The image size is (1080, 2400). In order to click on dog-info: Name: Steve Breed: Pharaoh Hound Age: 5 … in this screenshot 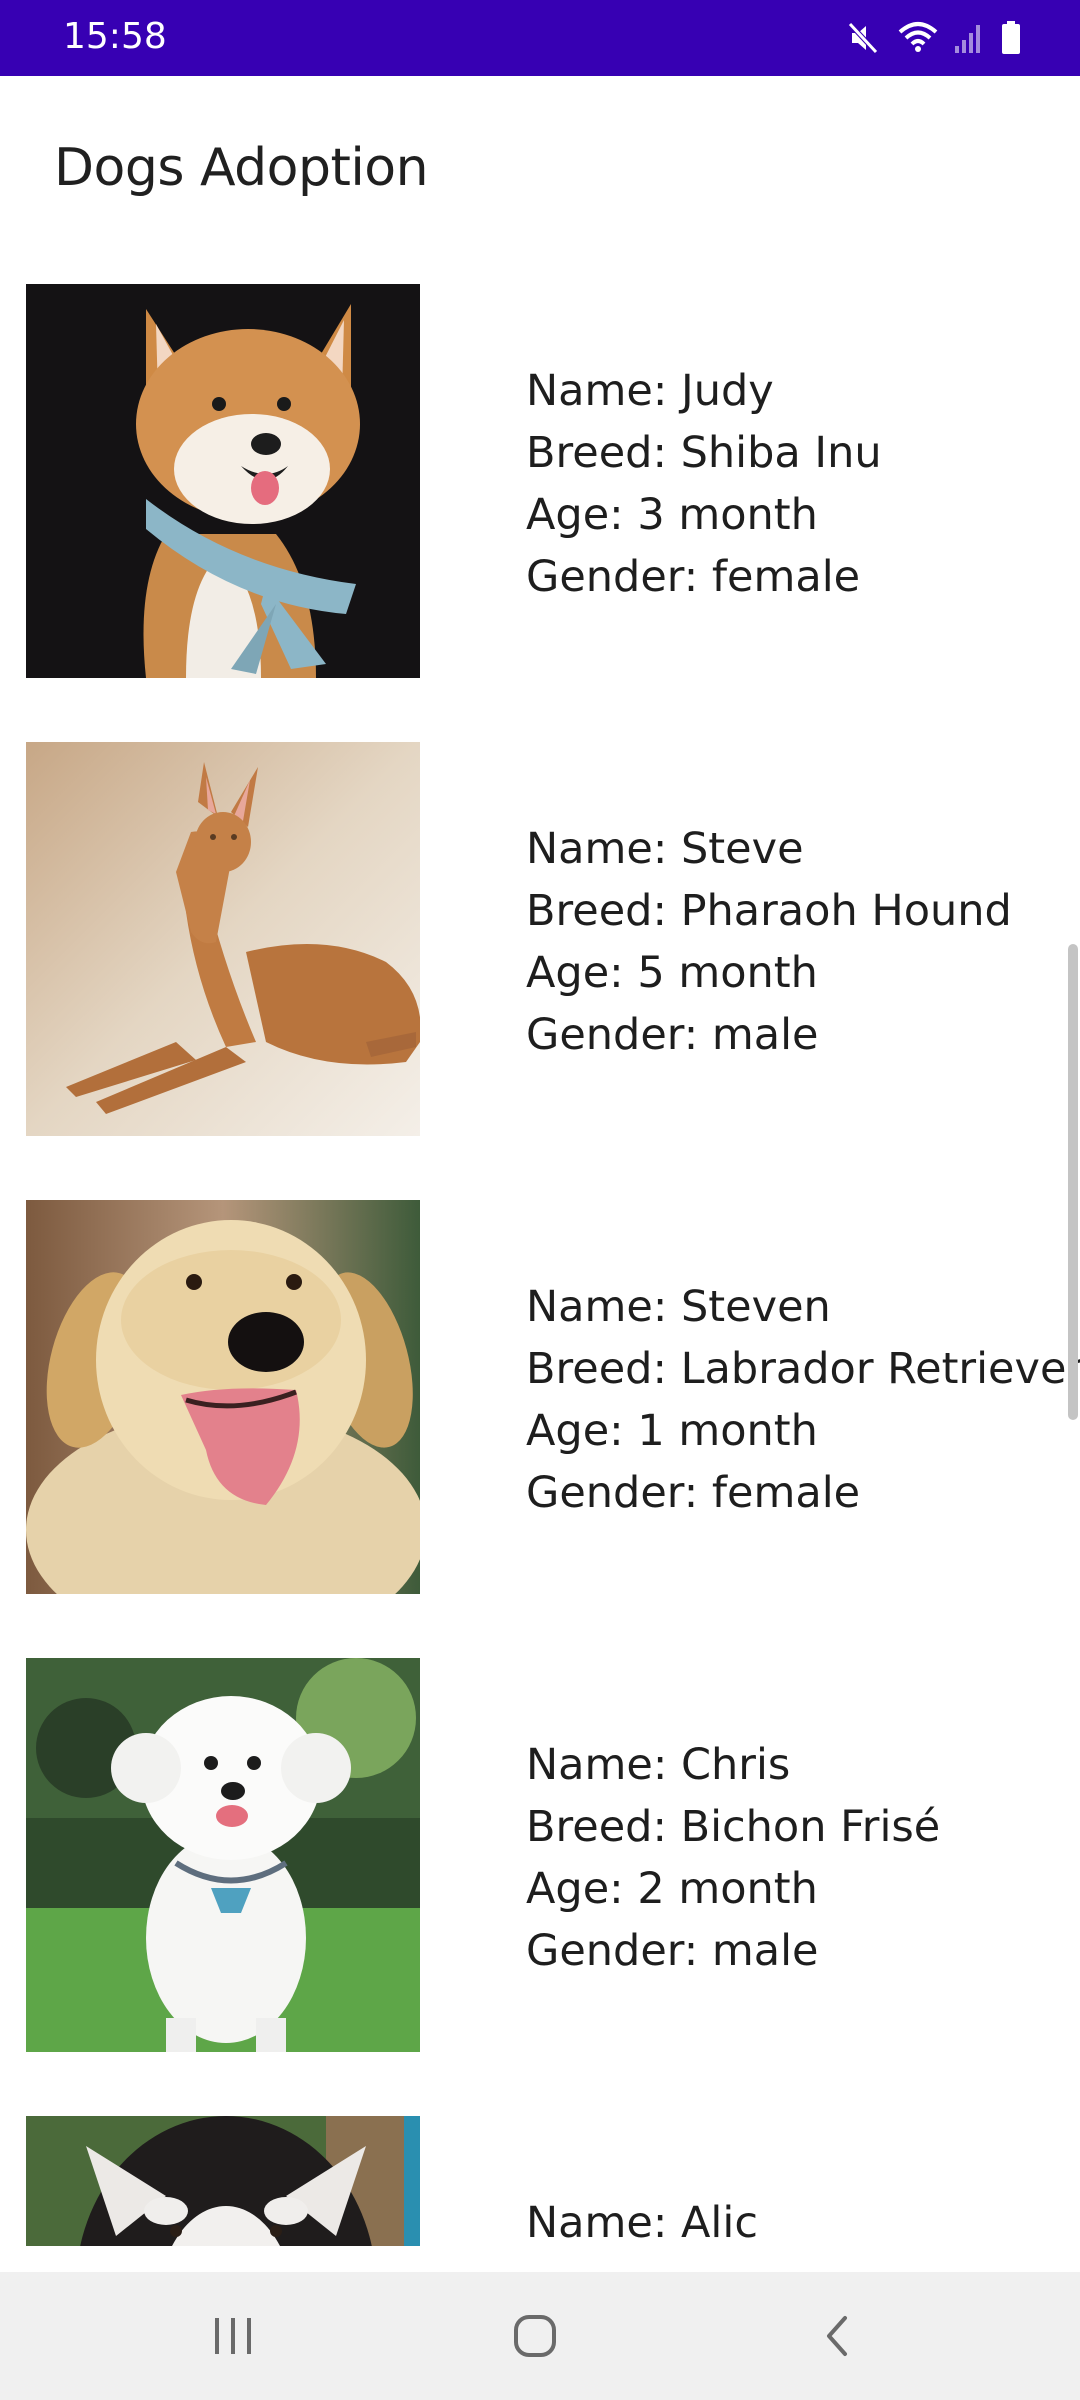, I will do `click(769, 942)`.